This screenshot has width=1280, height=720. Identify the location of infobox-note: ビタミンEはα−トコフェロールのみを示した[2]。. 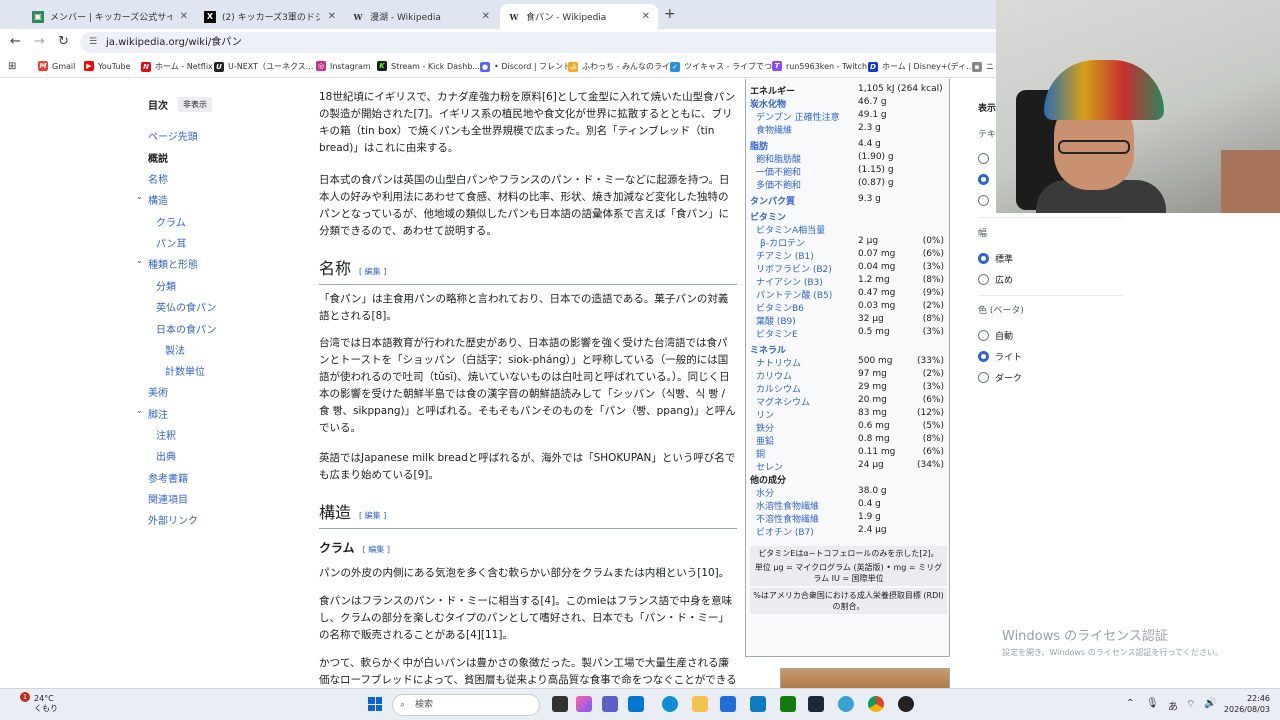
(848, 553).